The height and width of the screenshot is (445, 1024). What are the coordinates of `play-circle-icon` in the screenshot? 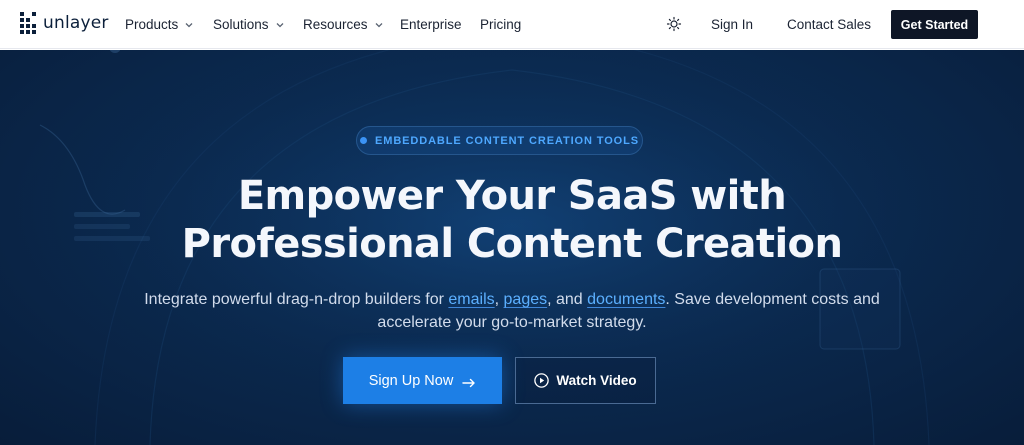 It's located at (542, 380).